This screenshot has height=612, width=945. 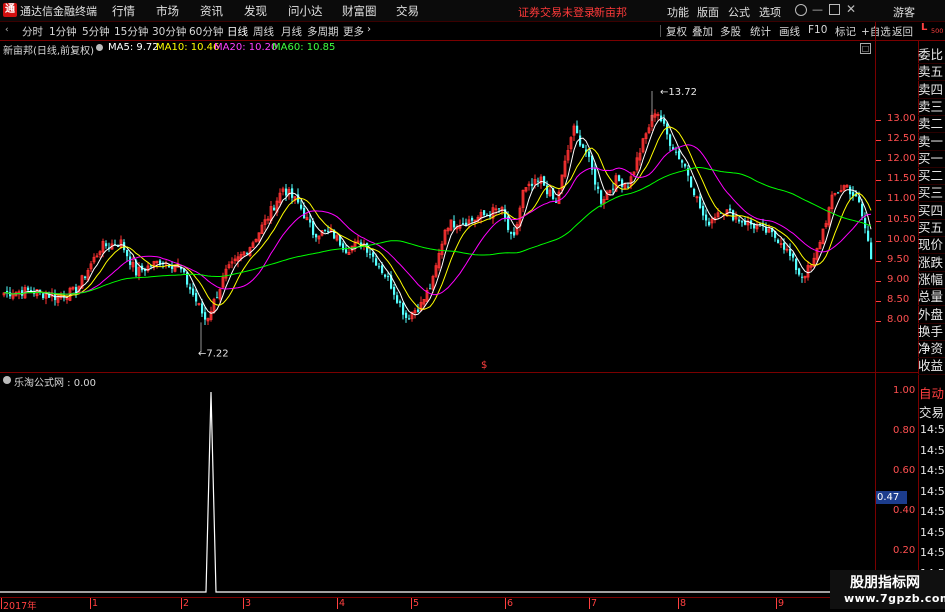 What do you see at coordinates (730, 31) in the screenshot?
I see `multi-stock-button: 多股` at bounding box center [730, 31].